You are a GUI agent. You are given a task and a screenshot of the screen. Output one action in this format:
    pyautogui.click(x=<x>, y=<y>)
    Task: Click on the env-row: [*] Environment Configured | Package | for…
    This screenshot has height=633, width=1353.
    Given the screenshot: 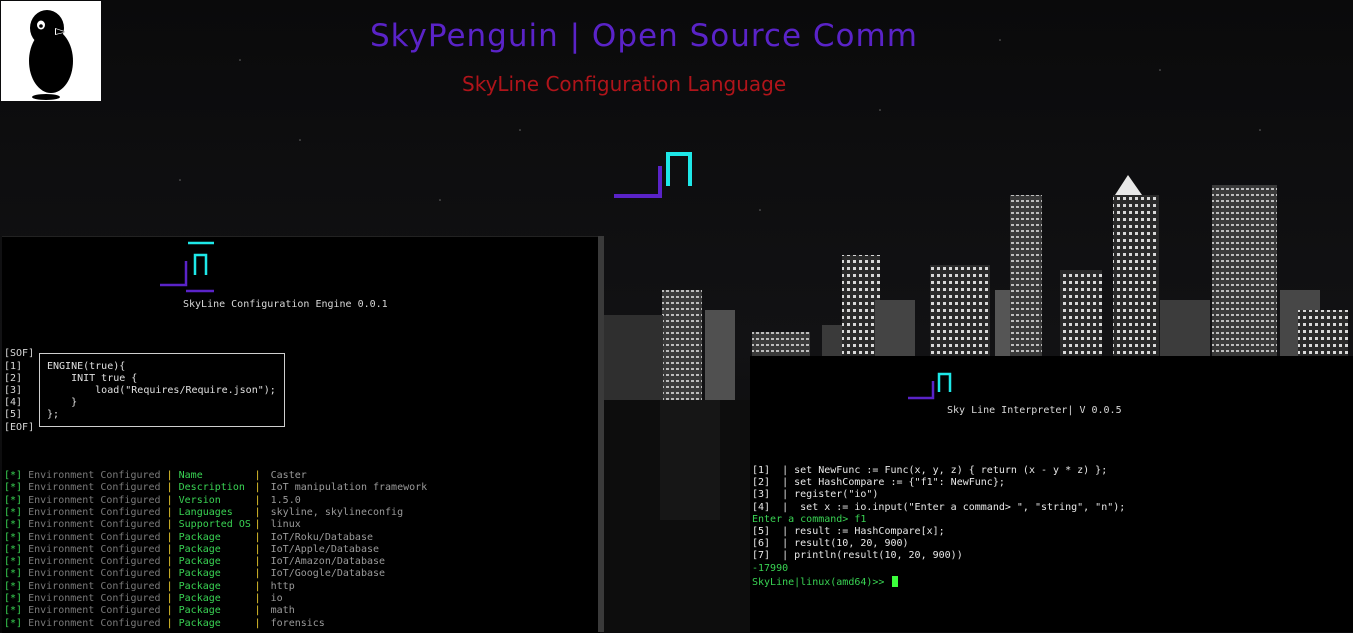 What is the action you would take?
    pyautogui.click(x=164, y=624)
    